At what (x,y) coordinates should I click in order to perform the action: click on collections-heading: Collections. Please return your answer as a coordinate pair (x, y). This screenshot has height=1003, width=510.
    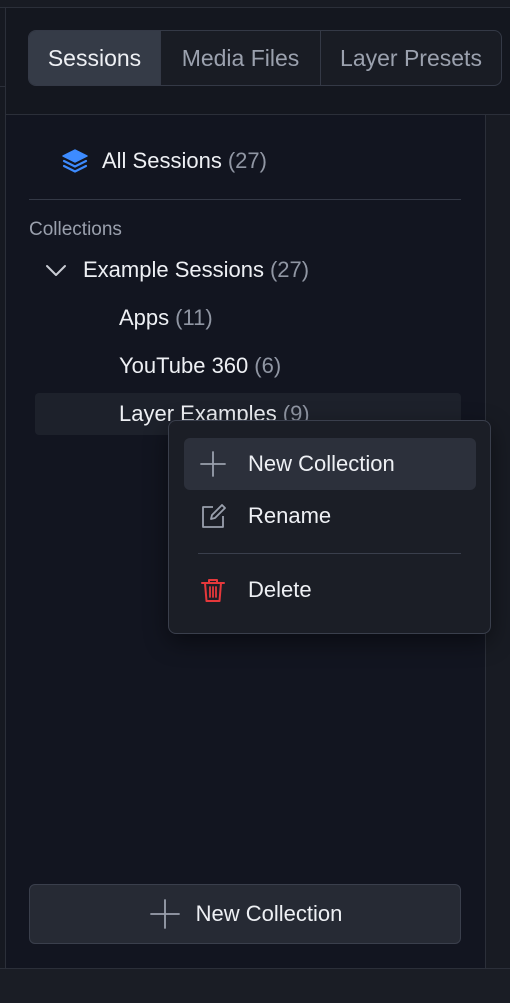
    Looking at the image, I should click on (75, 229).